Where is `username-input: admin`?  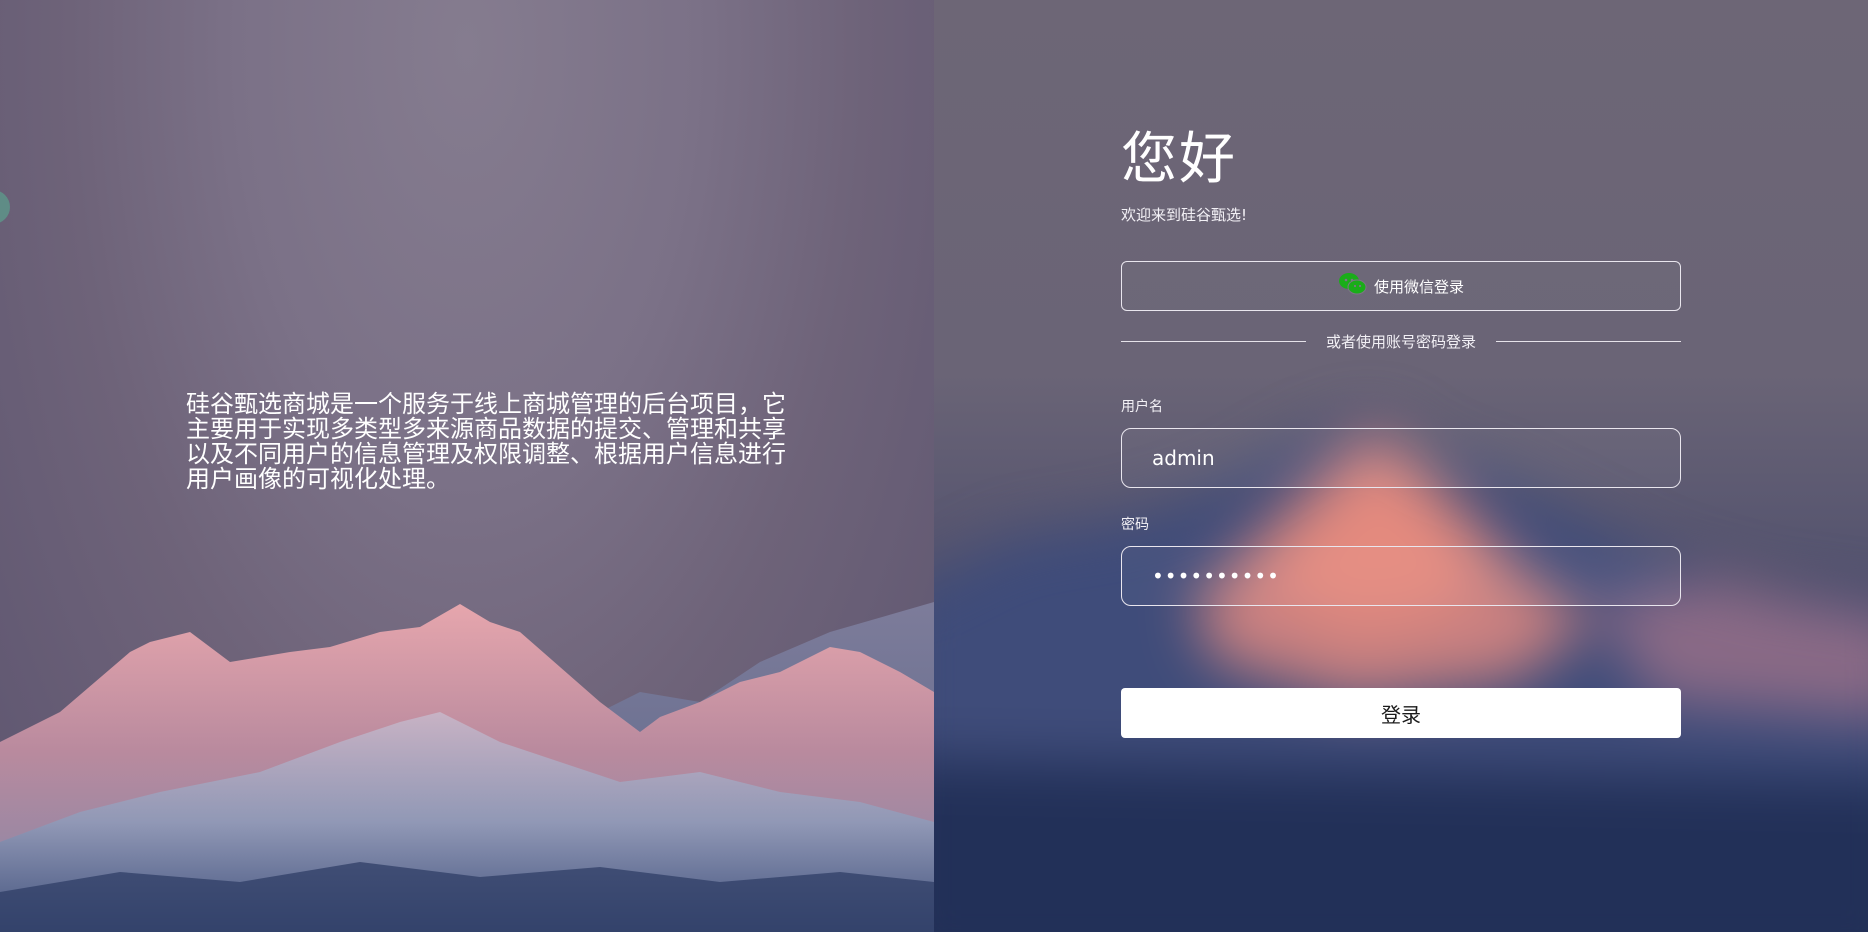 username-input: admin is located at coordinates (1401, 458).